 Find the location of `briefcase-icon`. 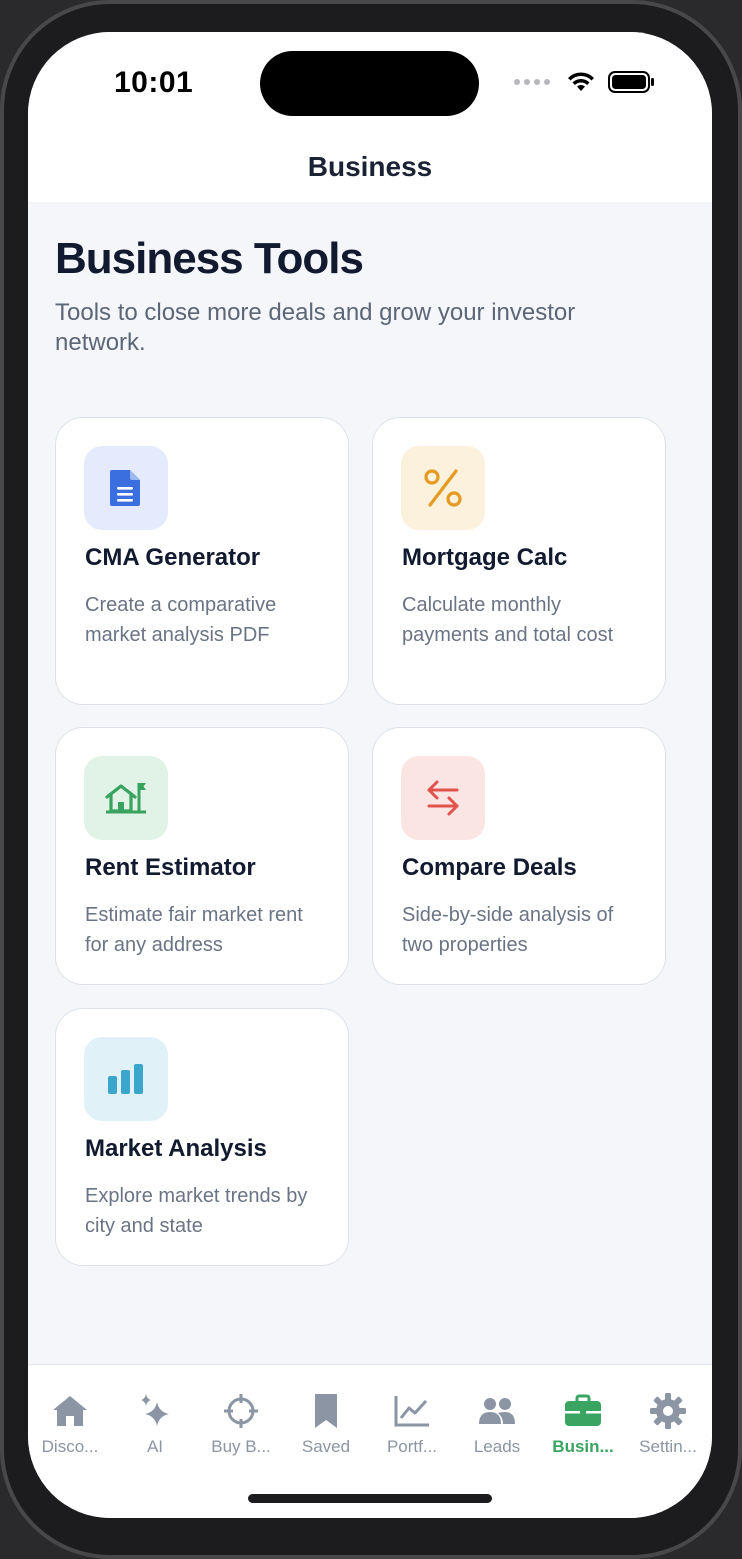

briefcase-icon is located at coordinates (583, 1411).